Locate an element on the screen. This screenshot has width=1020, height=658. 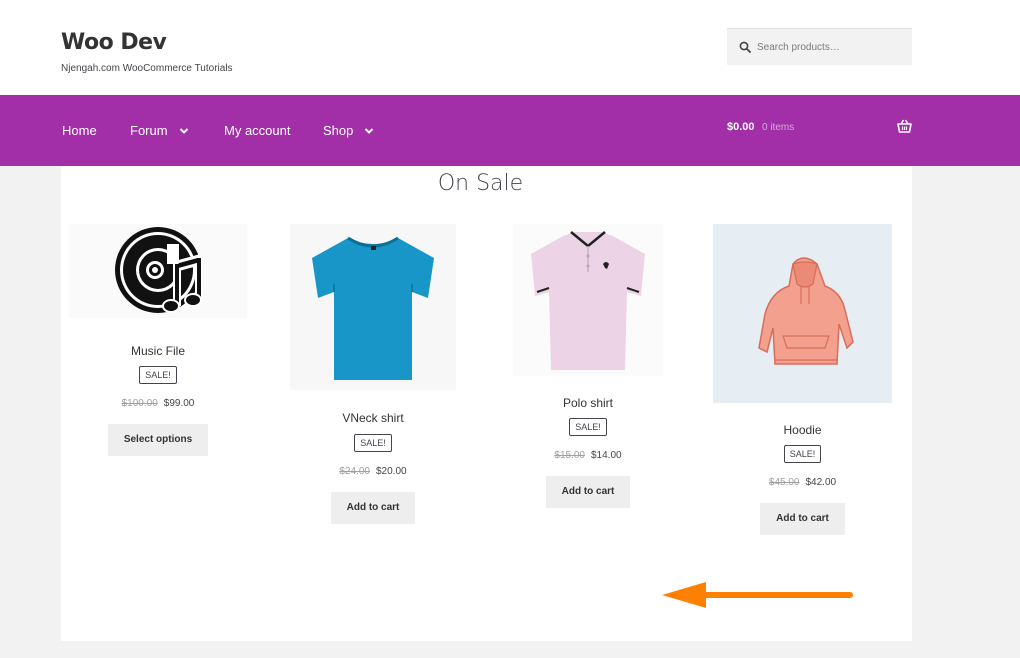
product-price: $15.00 $14.00 is located at coordinates (588, 455).